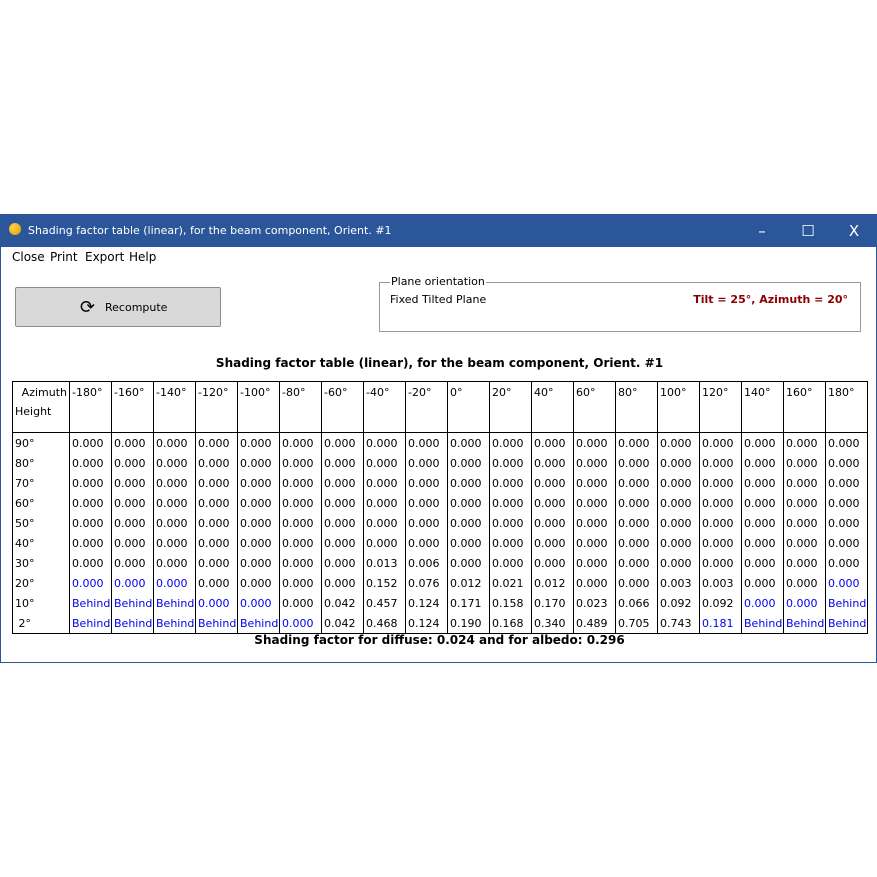 The height and width of the screenshot is (877, 877). I want to click on column-header: -40°, so click(384, 407).